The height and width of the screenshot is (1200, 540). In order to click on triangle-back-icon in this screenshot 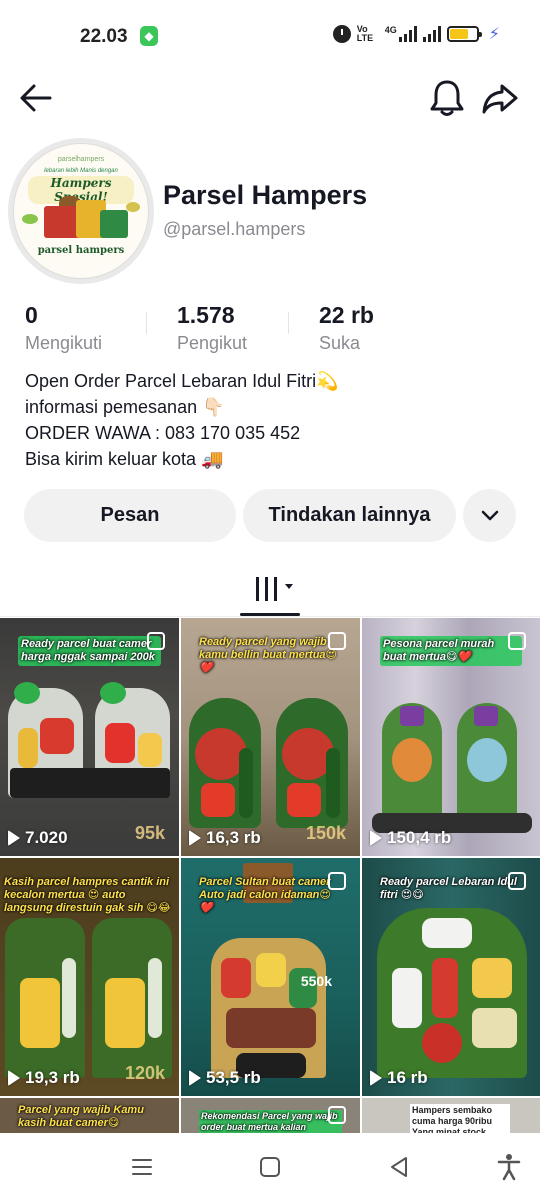, I will do `click(399, 1167)`.